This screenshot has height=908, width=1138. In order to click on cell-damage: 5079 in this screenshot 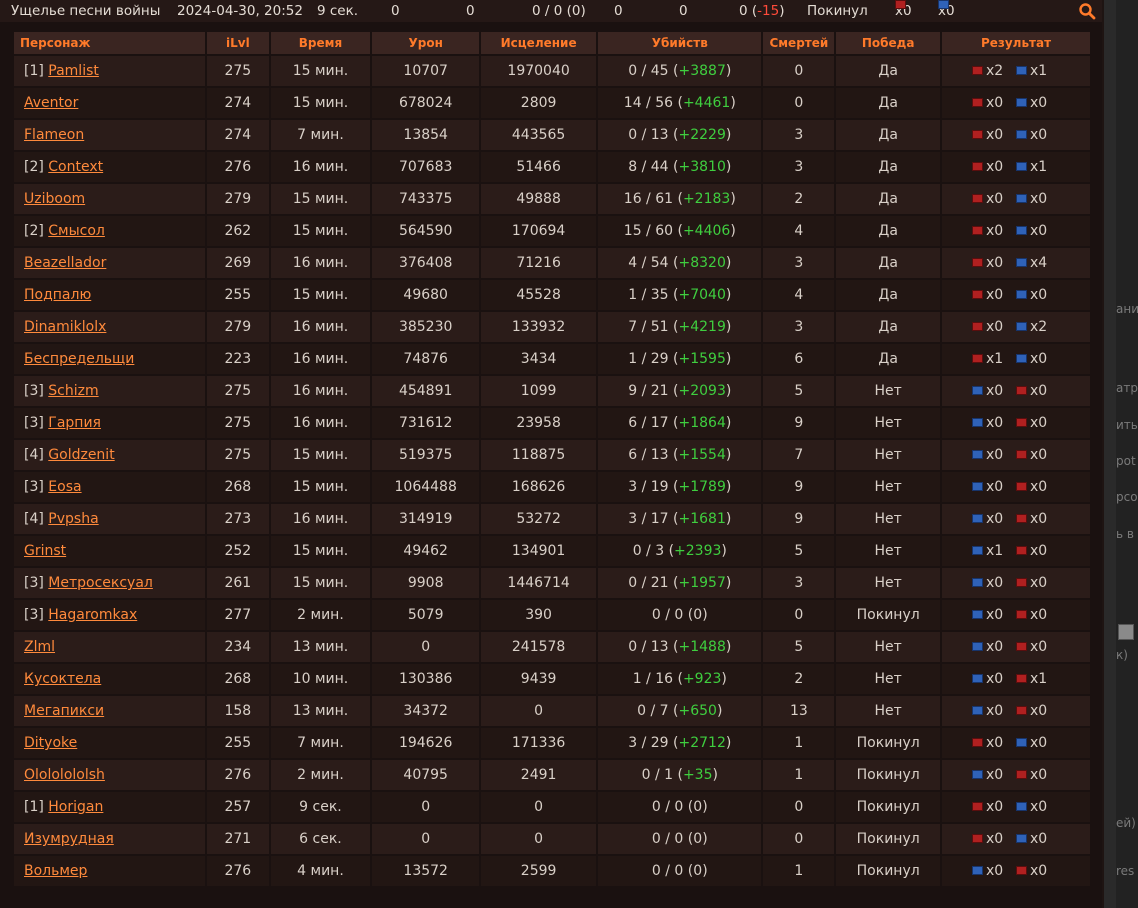, I will do `click(426, 615)`.